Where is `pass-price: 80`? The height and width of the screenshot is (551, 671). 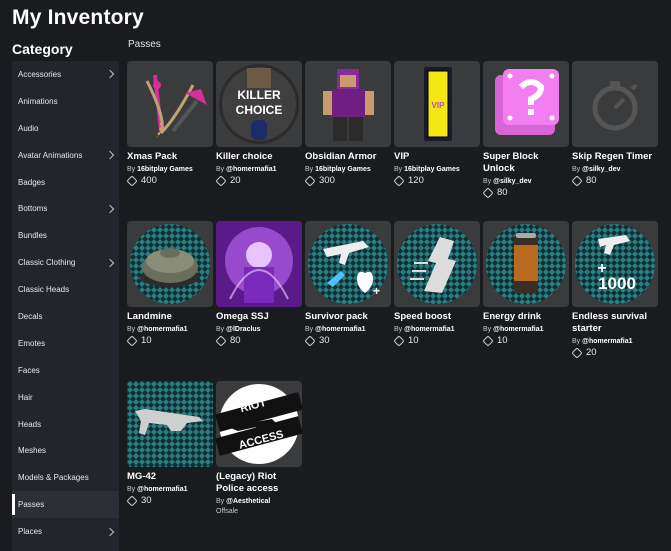 pass-price: 80 is located at coordinates (525, 192).